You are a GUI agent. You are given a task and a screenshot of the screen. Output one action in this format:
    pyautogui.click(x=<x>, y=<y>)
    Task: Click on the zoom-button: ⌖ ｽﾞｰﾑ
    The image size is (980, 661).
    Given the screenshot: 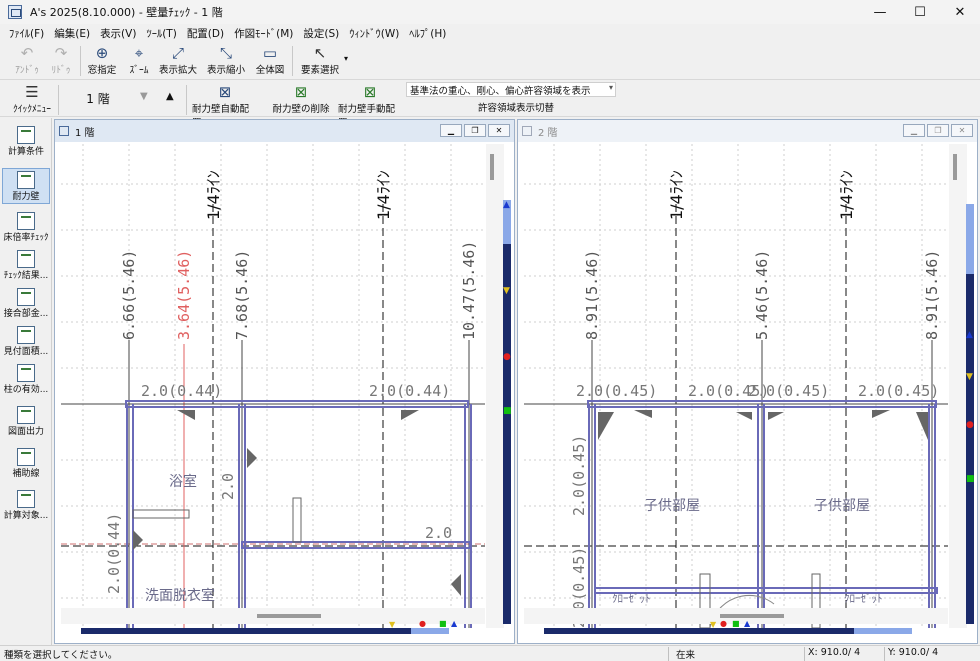 What is the action you would take?
    pyautogui.click(x=139, y=61)
    